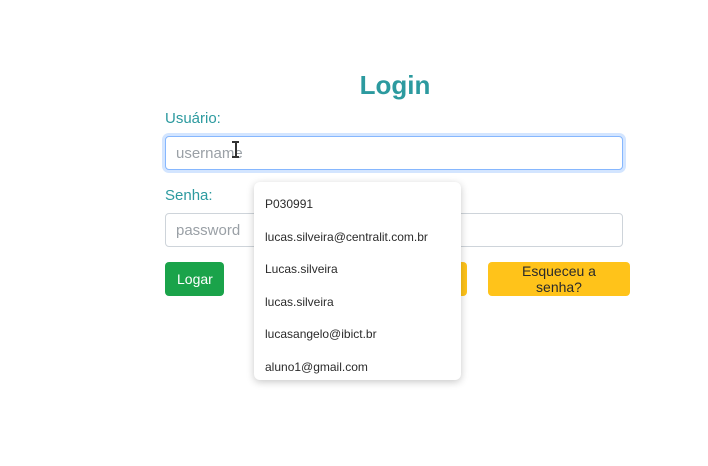 The image size is (708, 466). I want to click on username-label: Usuário:, so click(193, 118).